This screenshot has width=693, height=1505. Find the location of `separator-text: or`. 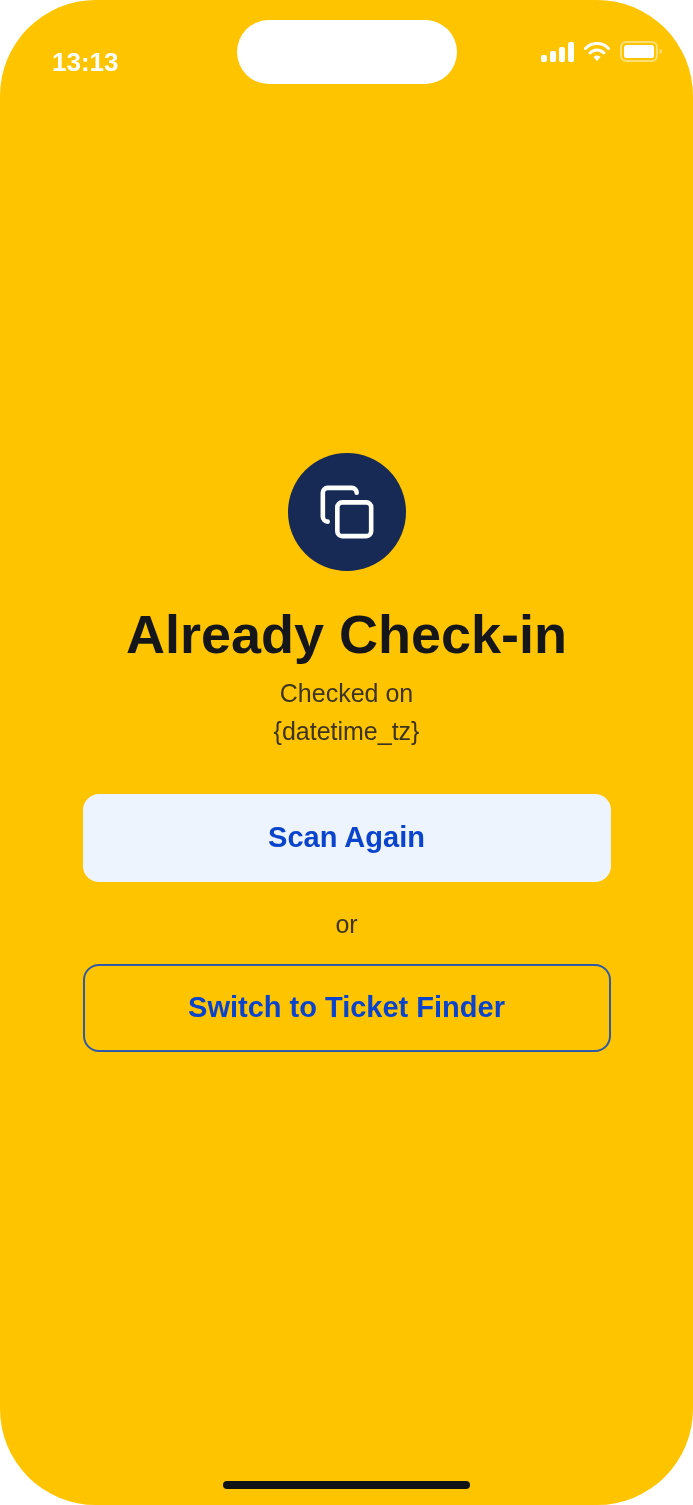

separator-text: or is located at coordinates (346, 924).